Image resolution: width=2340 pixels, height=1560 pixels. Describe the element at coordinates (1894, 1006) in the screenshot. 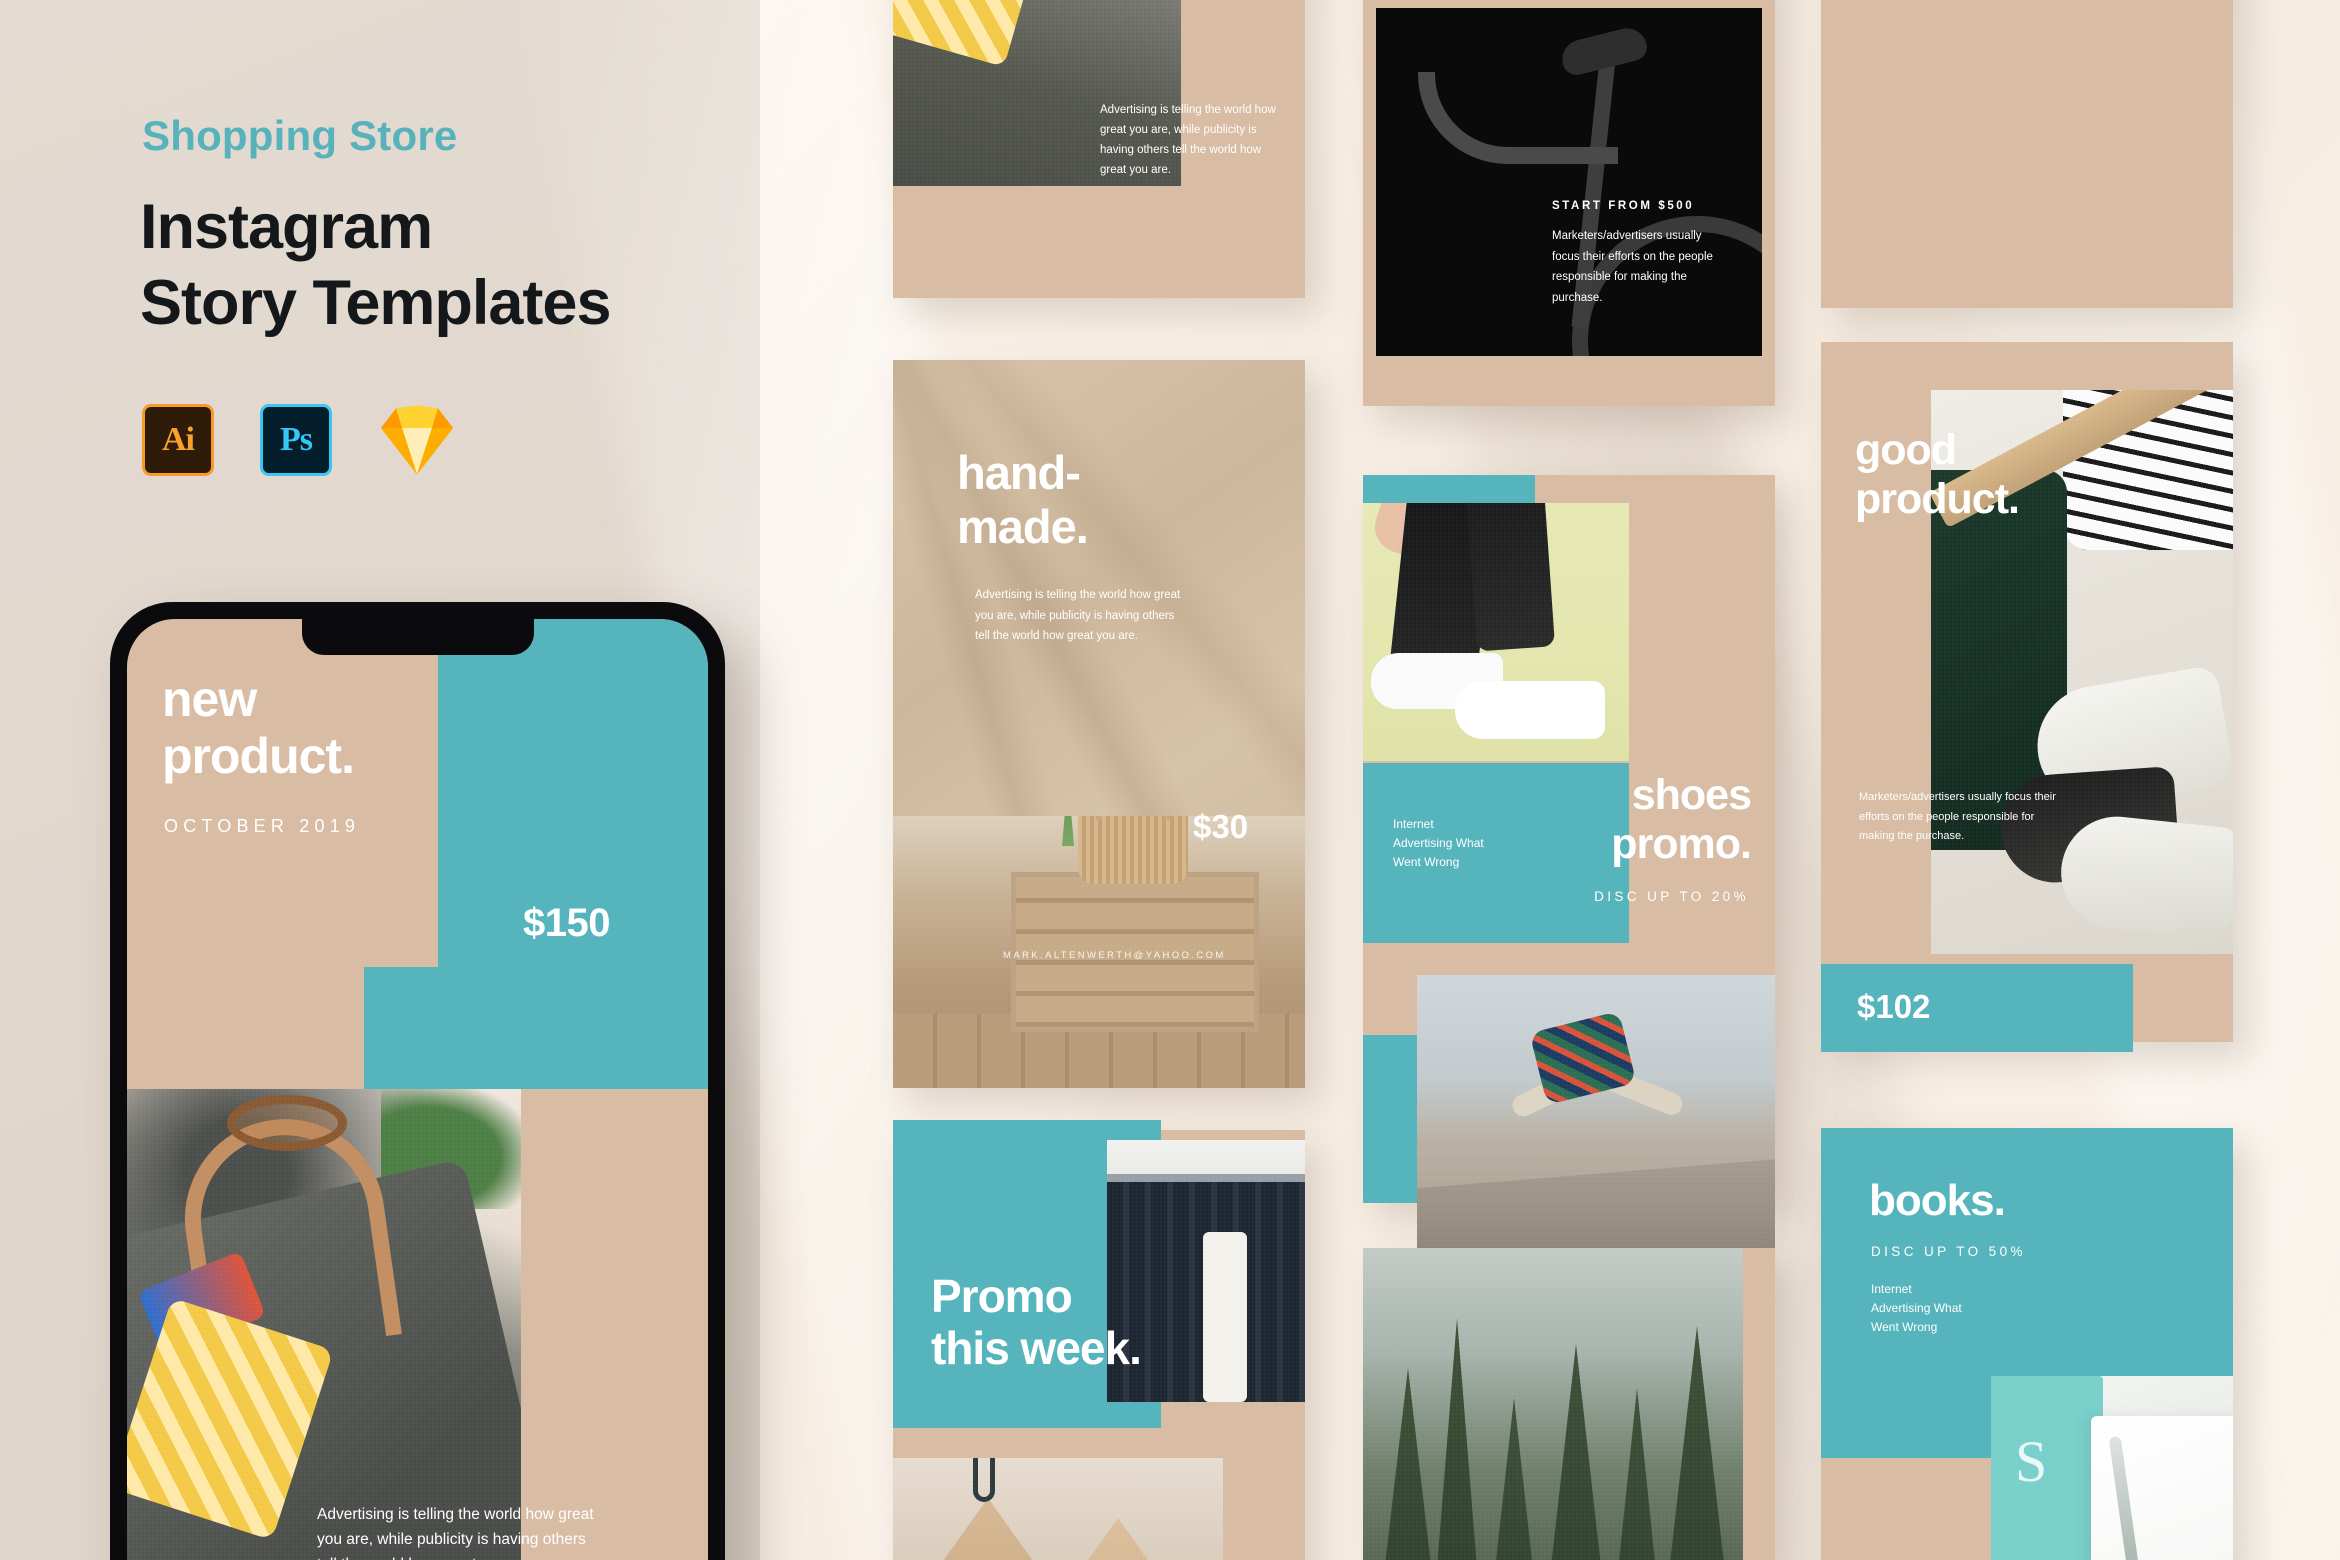

I see `card-price: $102` at that location.